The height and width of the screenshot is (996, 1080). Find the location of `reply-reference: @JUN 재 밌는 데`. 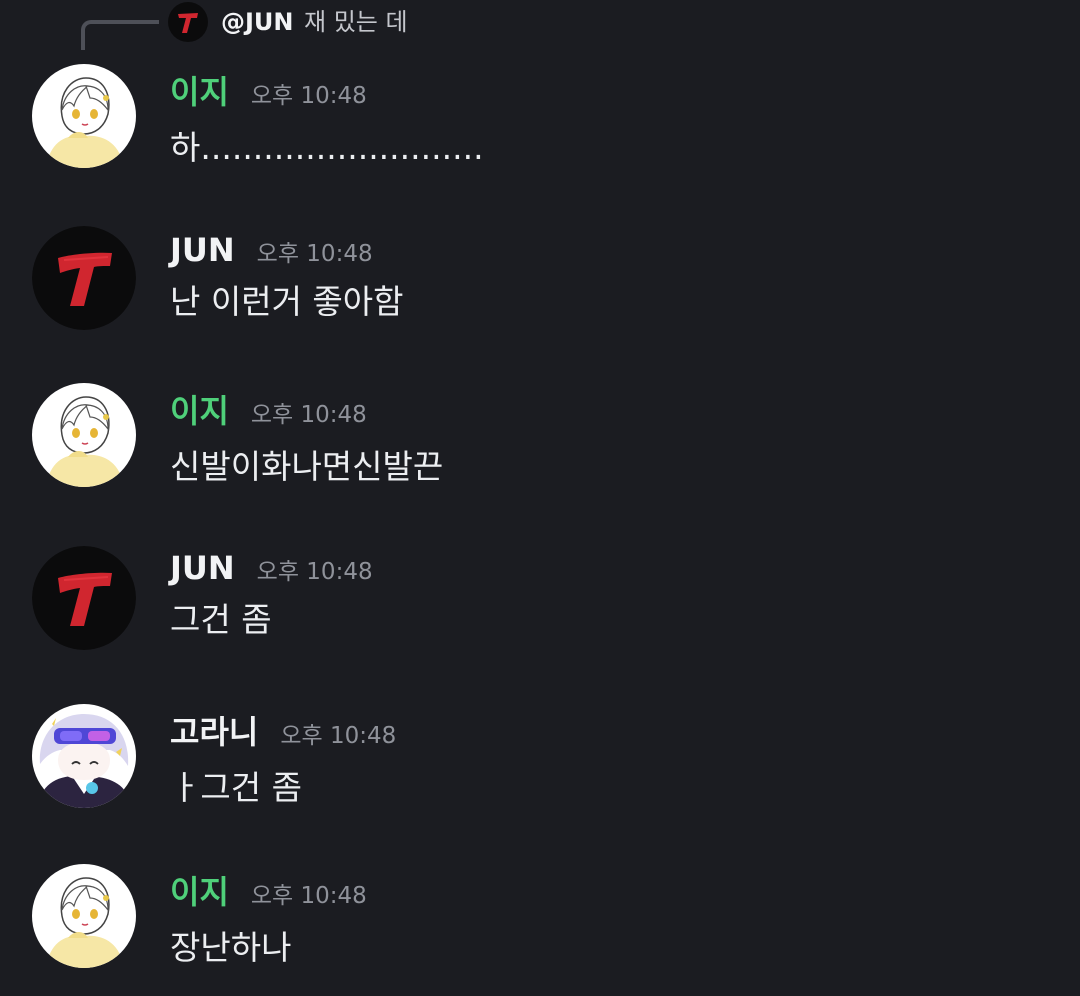

reply-reference: @JUN 재 밌는 데 is located at coordinates (540, 25).